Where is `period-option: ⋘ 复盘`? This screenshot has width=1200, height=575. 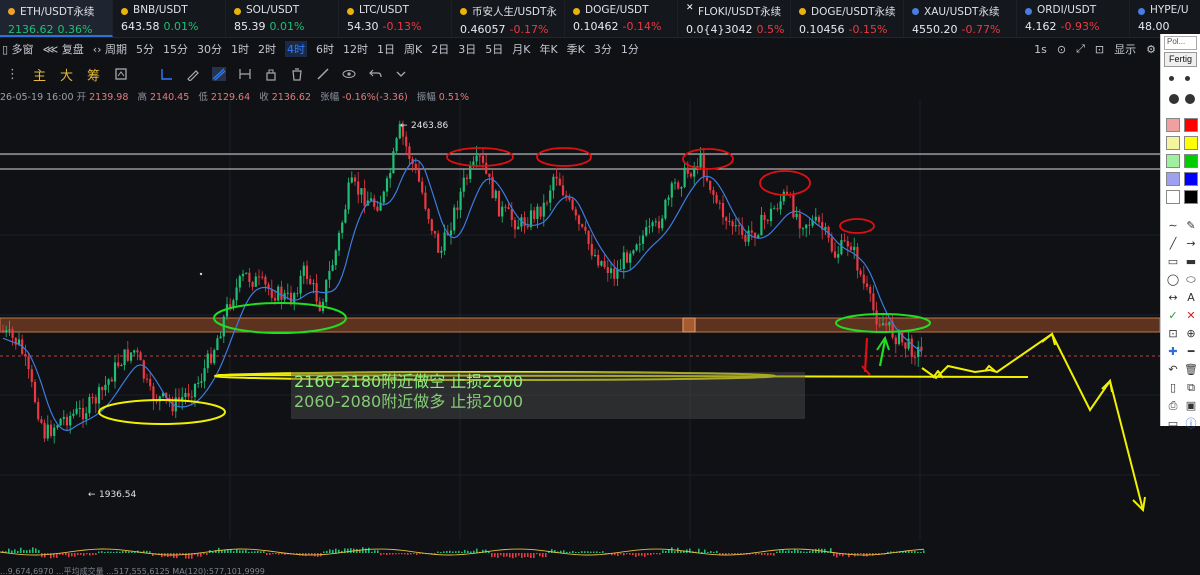 period-option: ⋘ 复盘 is located at coordinates (63, 49).